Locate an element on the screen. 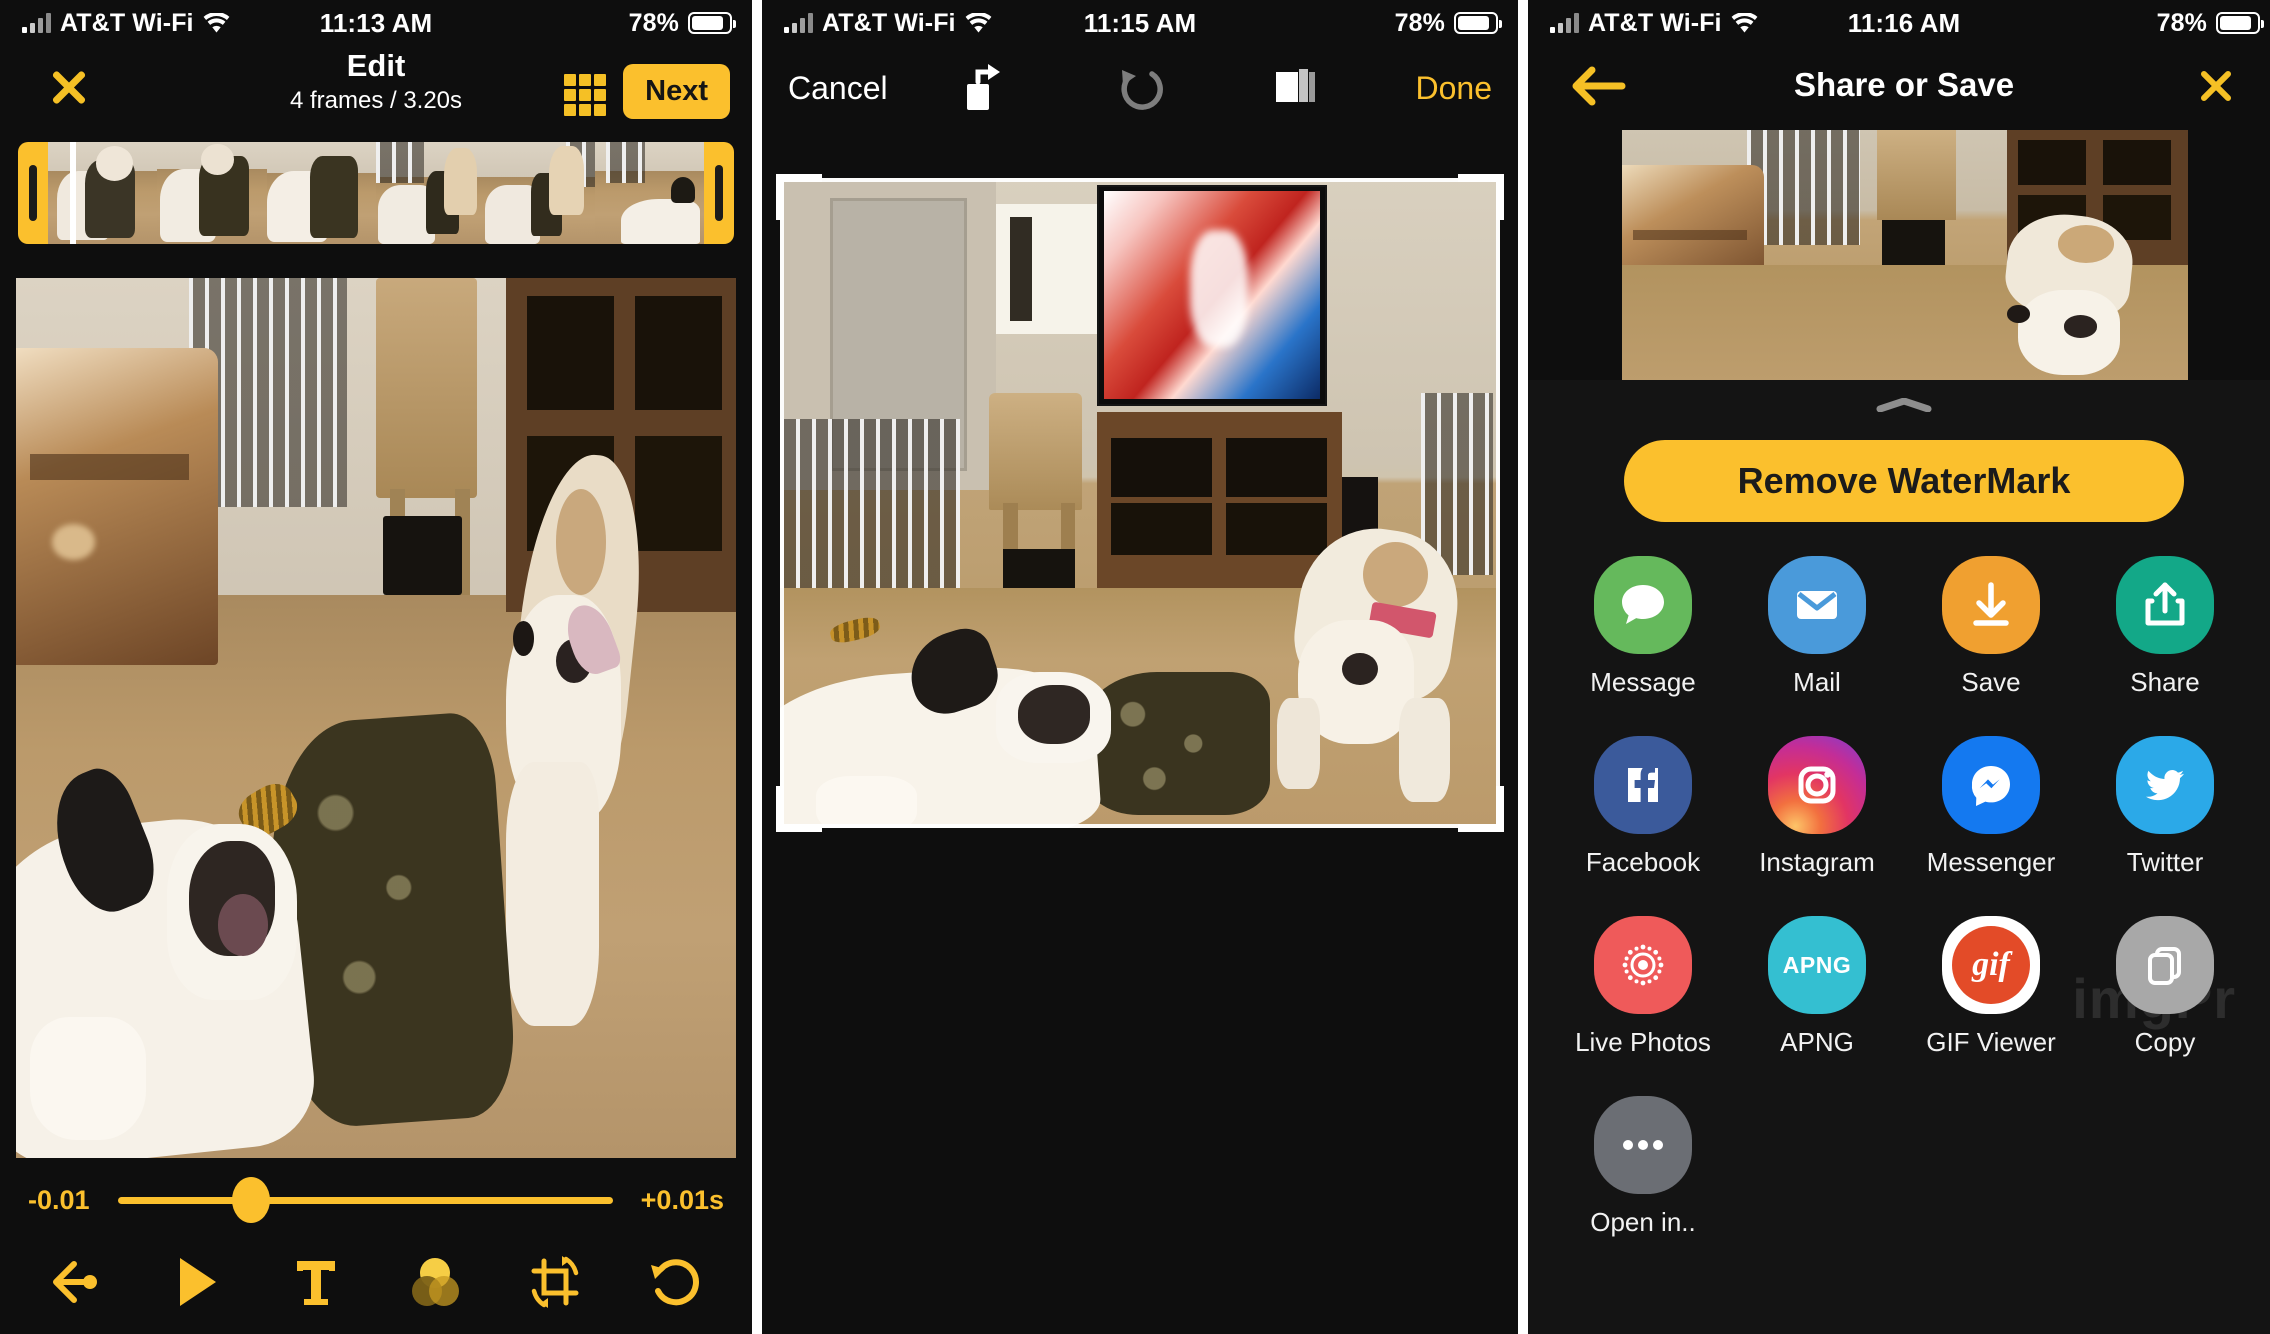  status-bar: AT&T Wi-Fi 11:16 AM 78% is located at coordinates (1899, 23).